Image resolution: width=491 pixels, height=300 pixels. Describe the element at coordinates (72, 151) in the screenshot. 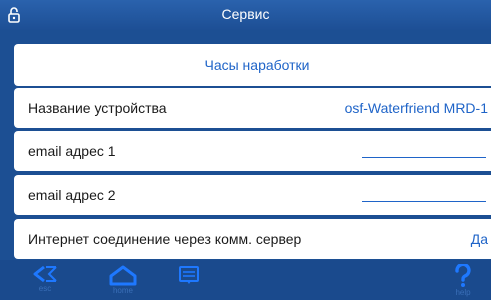

I see `email-1-label: email адрес 1` at that location.